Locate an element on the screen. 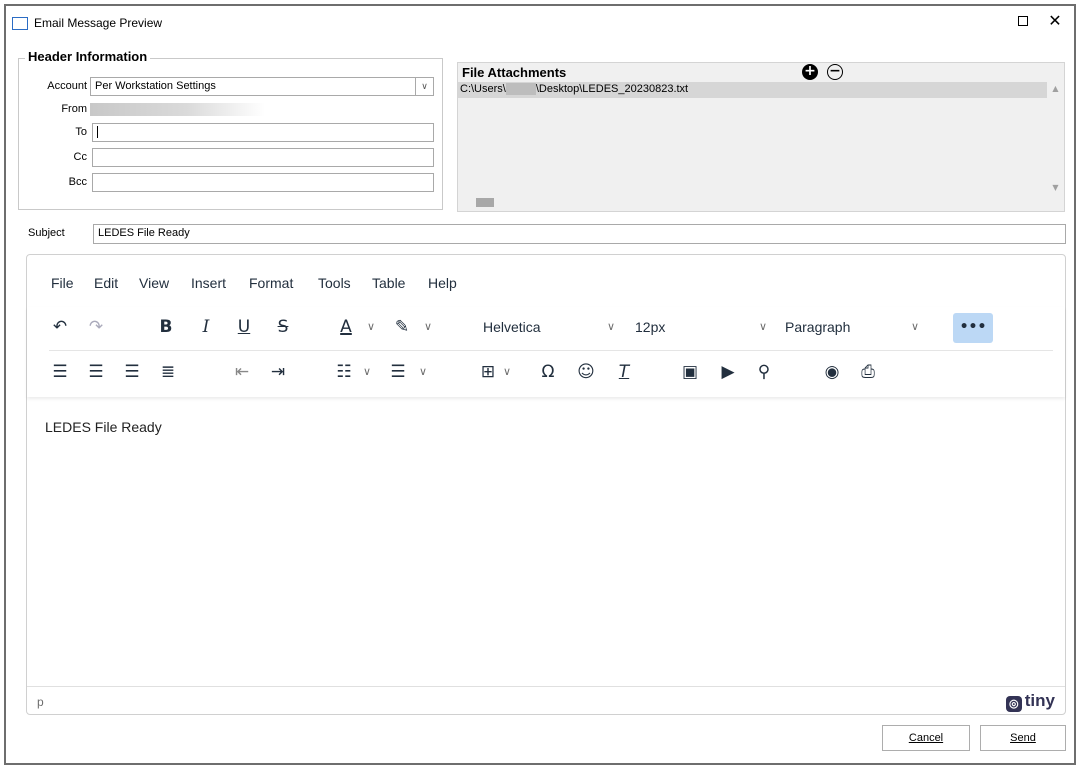  outdent-icon: ⇤ is located at coordinates (242, 372).